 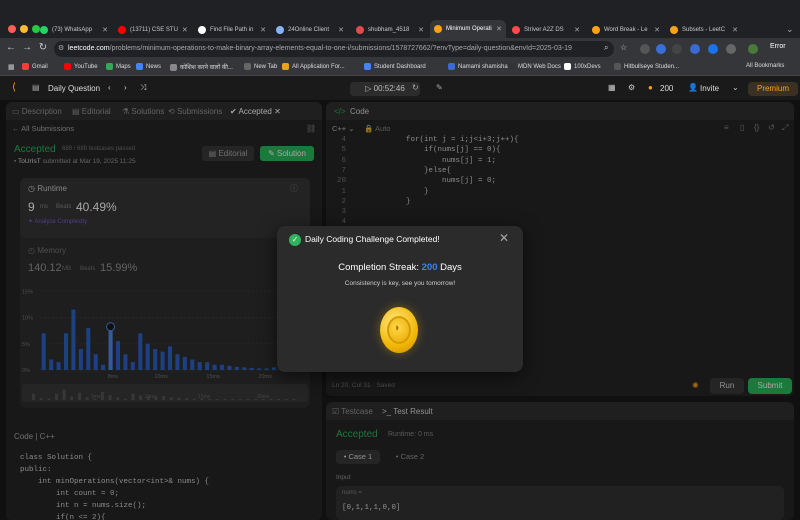 I want to click on browser-tab: Word Break - Le ✕, so click(x=626, y=30).